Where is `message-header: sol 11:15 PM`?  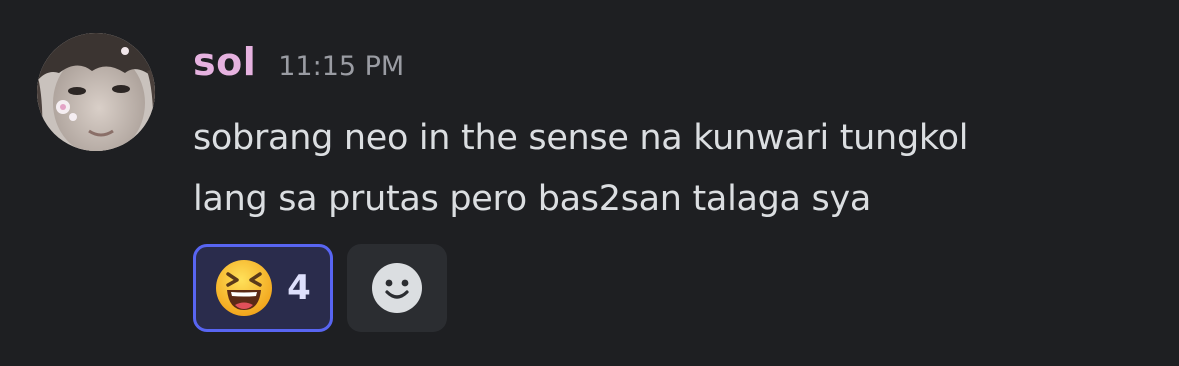
message-header: sol 11:15 PM is located at coordinates (298, 70).